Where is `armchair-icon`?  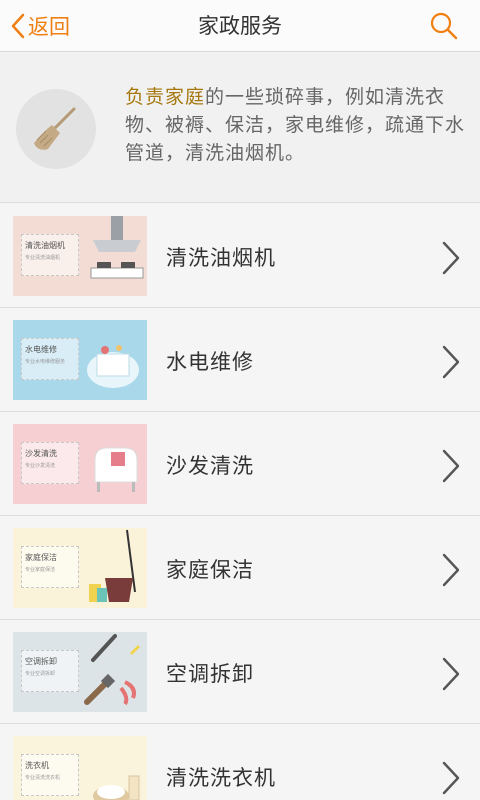 armchair-icon is located at coordinates (116, 469).